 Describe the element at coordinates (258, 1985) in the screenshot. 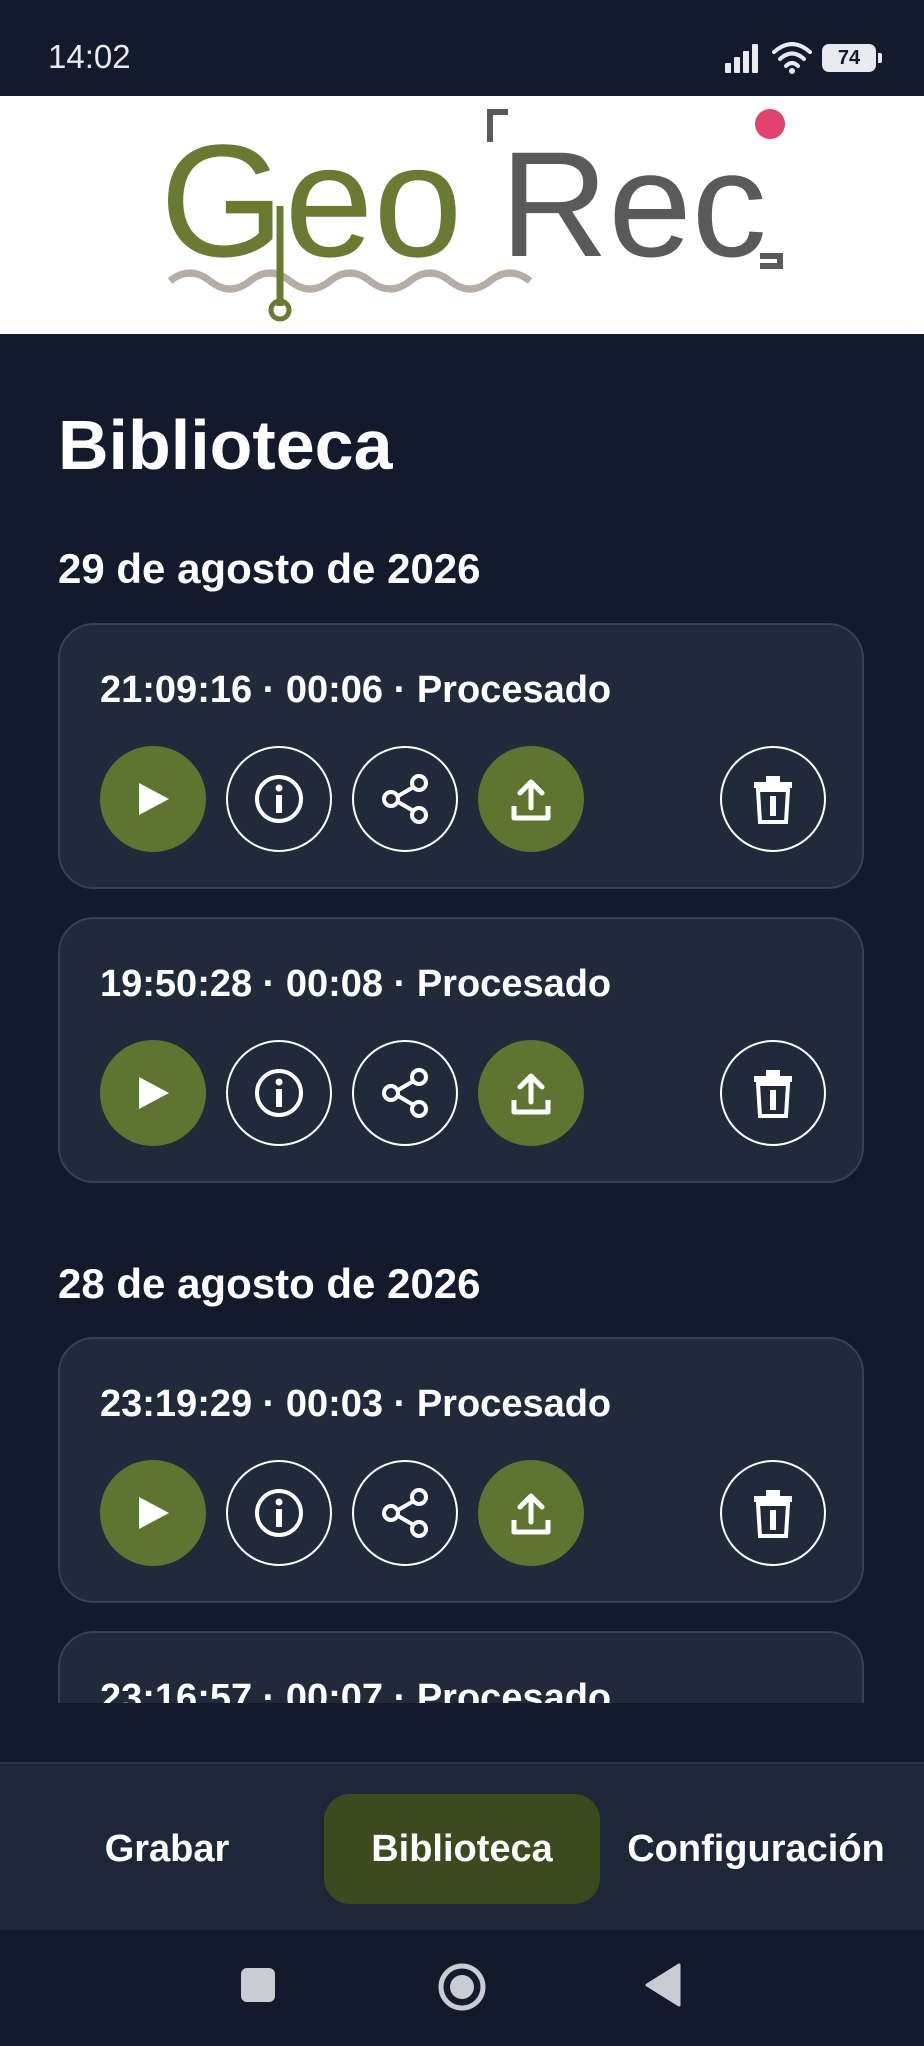

I see `square-nav-icon` at that location.